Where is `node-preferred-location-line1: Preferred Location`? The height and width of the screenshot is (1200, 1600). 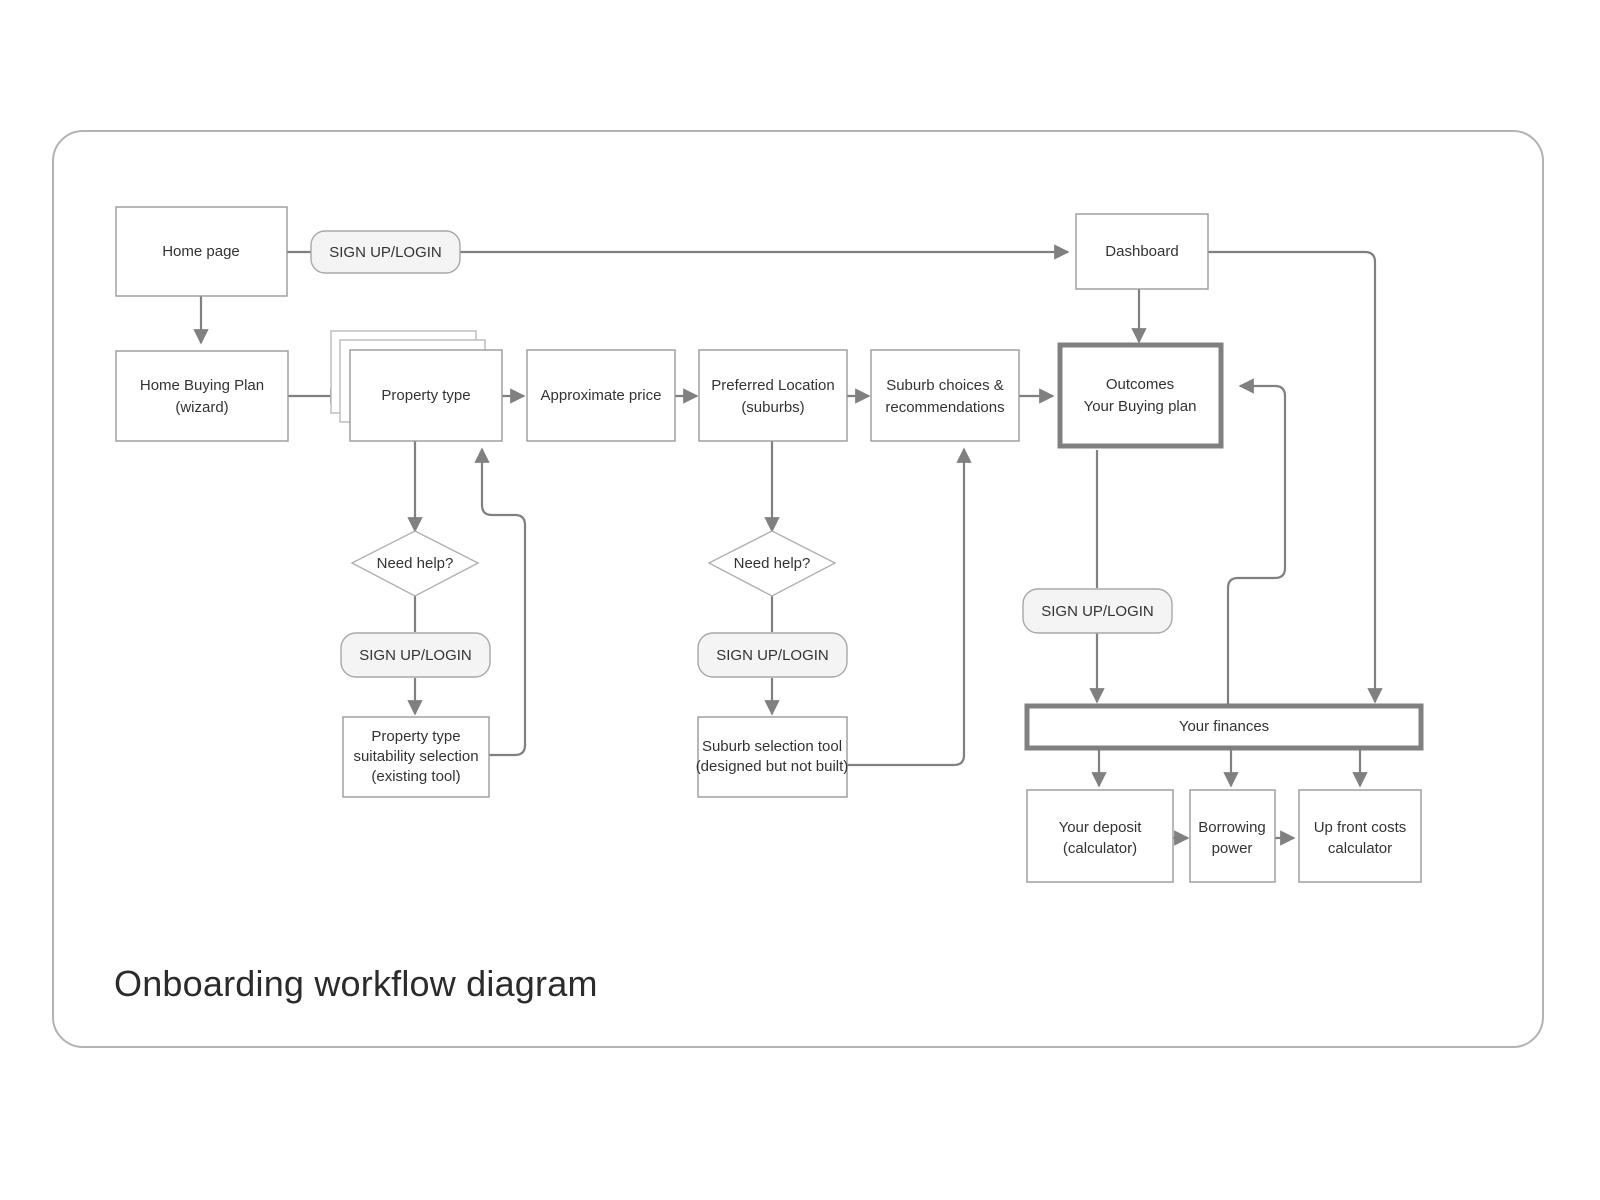 node-preferred-location-line1: Preferred Location is located at coordinates (772, 385).